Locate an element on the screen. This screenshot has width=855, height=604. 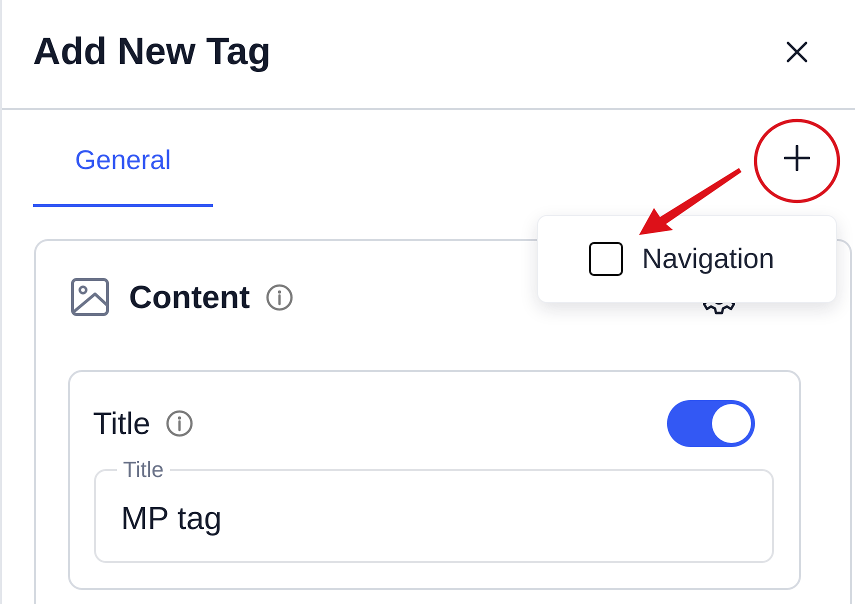
section-title: Content is located at coordinates (189, 297).